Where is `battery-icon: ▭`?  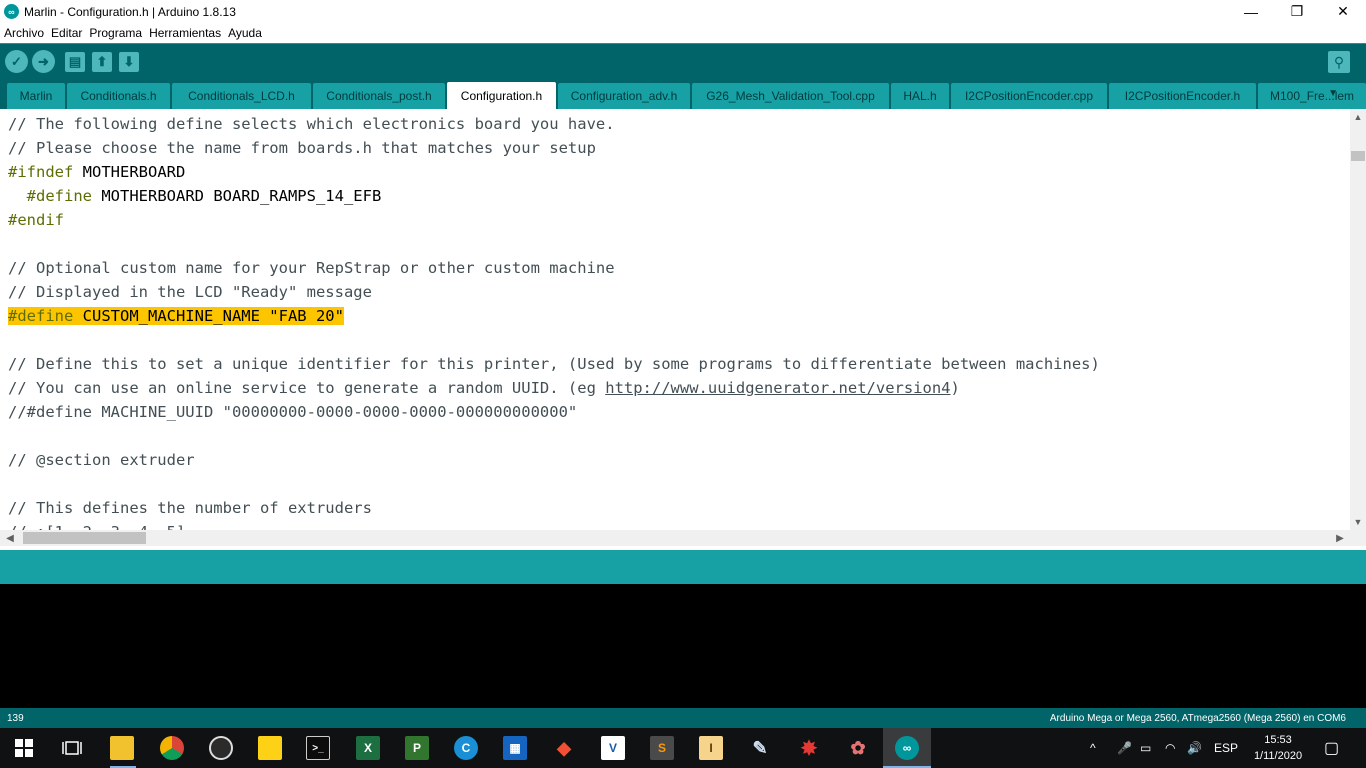 battery-icon: ▭ is located at coordinates (1145, 748).